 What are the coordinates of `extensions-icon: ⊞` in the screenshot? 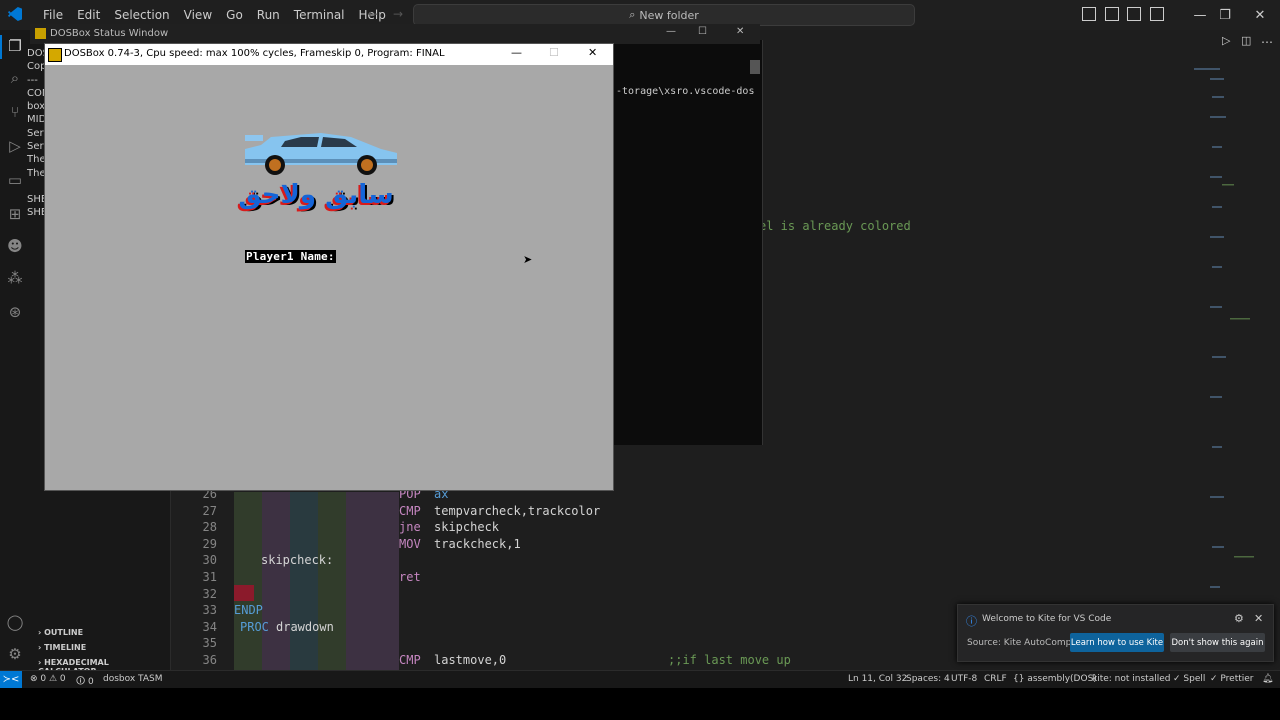 It's located at (15, 214).